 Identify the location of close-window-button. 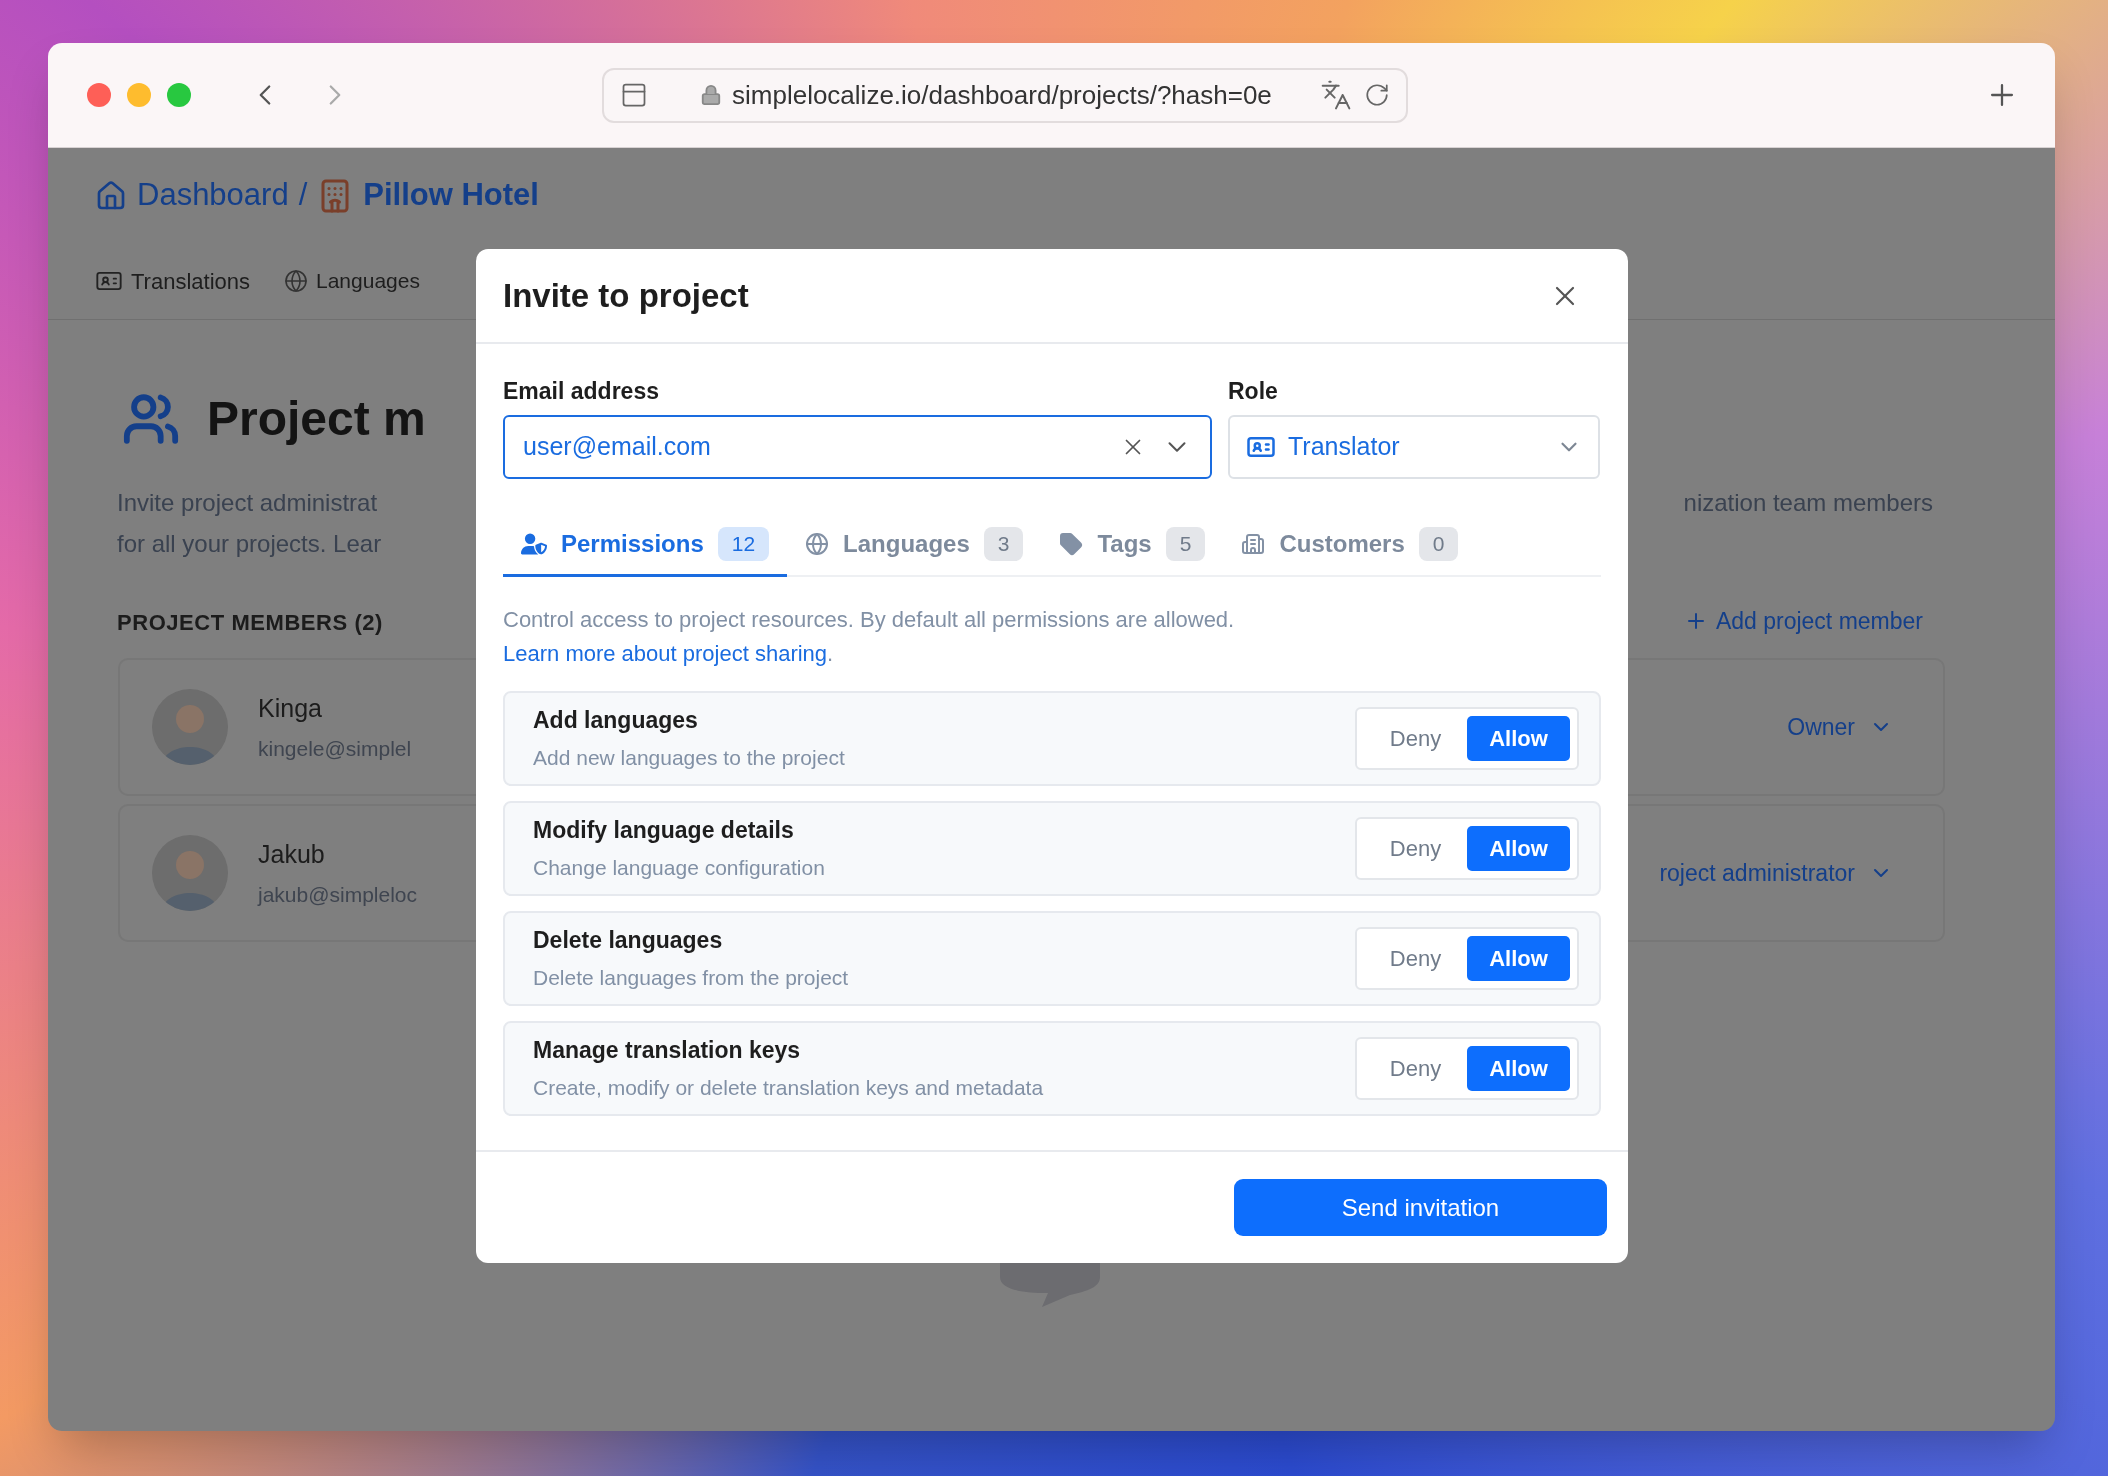
(99, 95).